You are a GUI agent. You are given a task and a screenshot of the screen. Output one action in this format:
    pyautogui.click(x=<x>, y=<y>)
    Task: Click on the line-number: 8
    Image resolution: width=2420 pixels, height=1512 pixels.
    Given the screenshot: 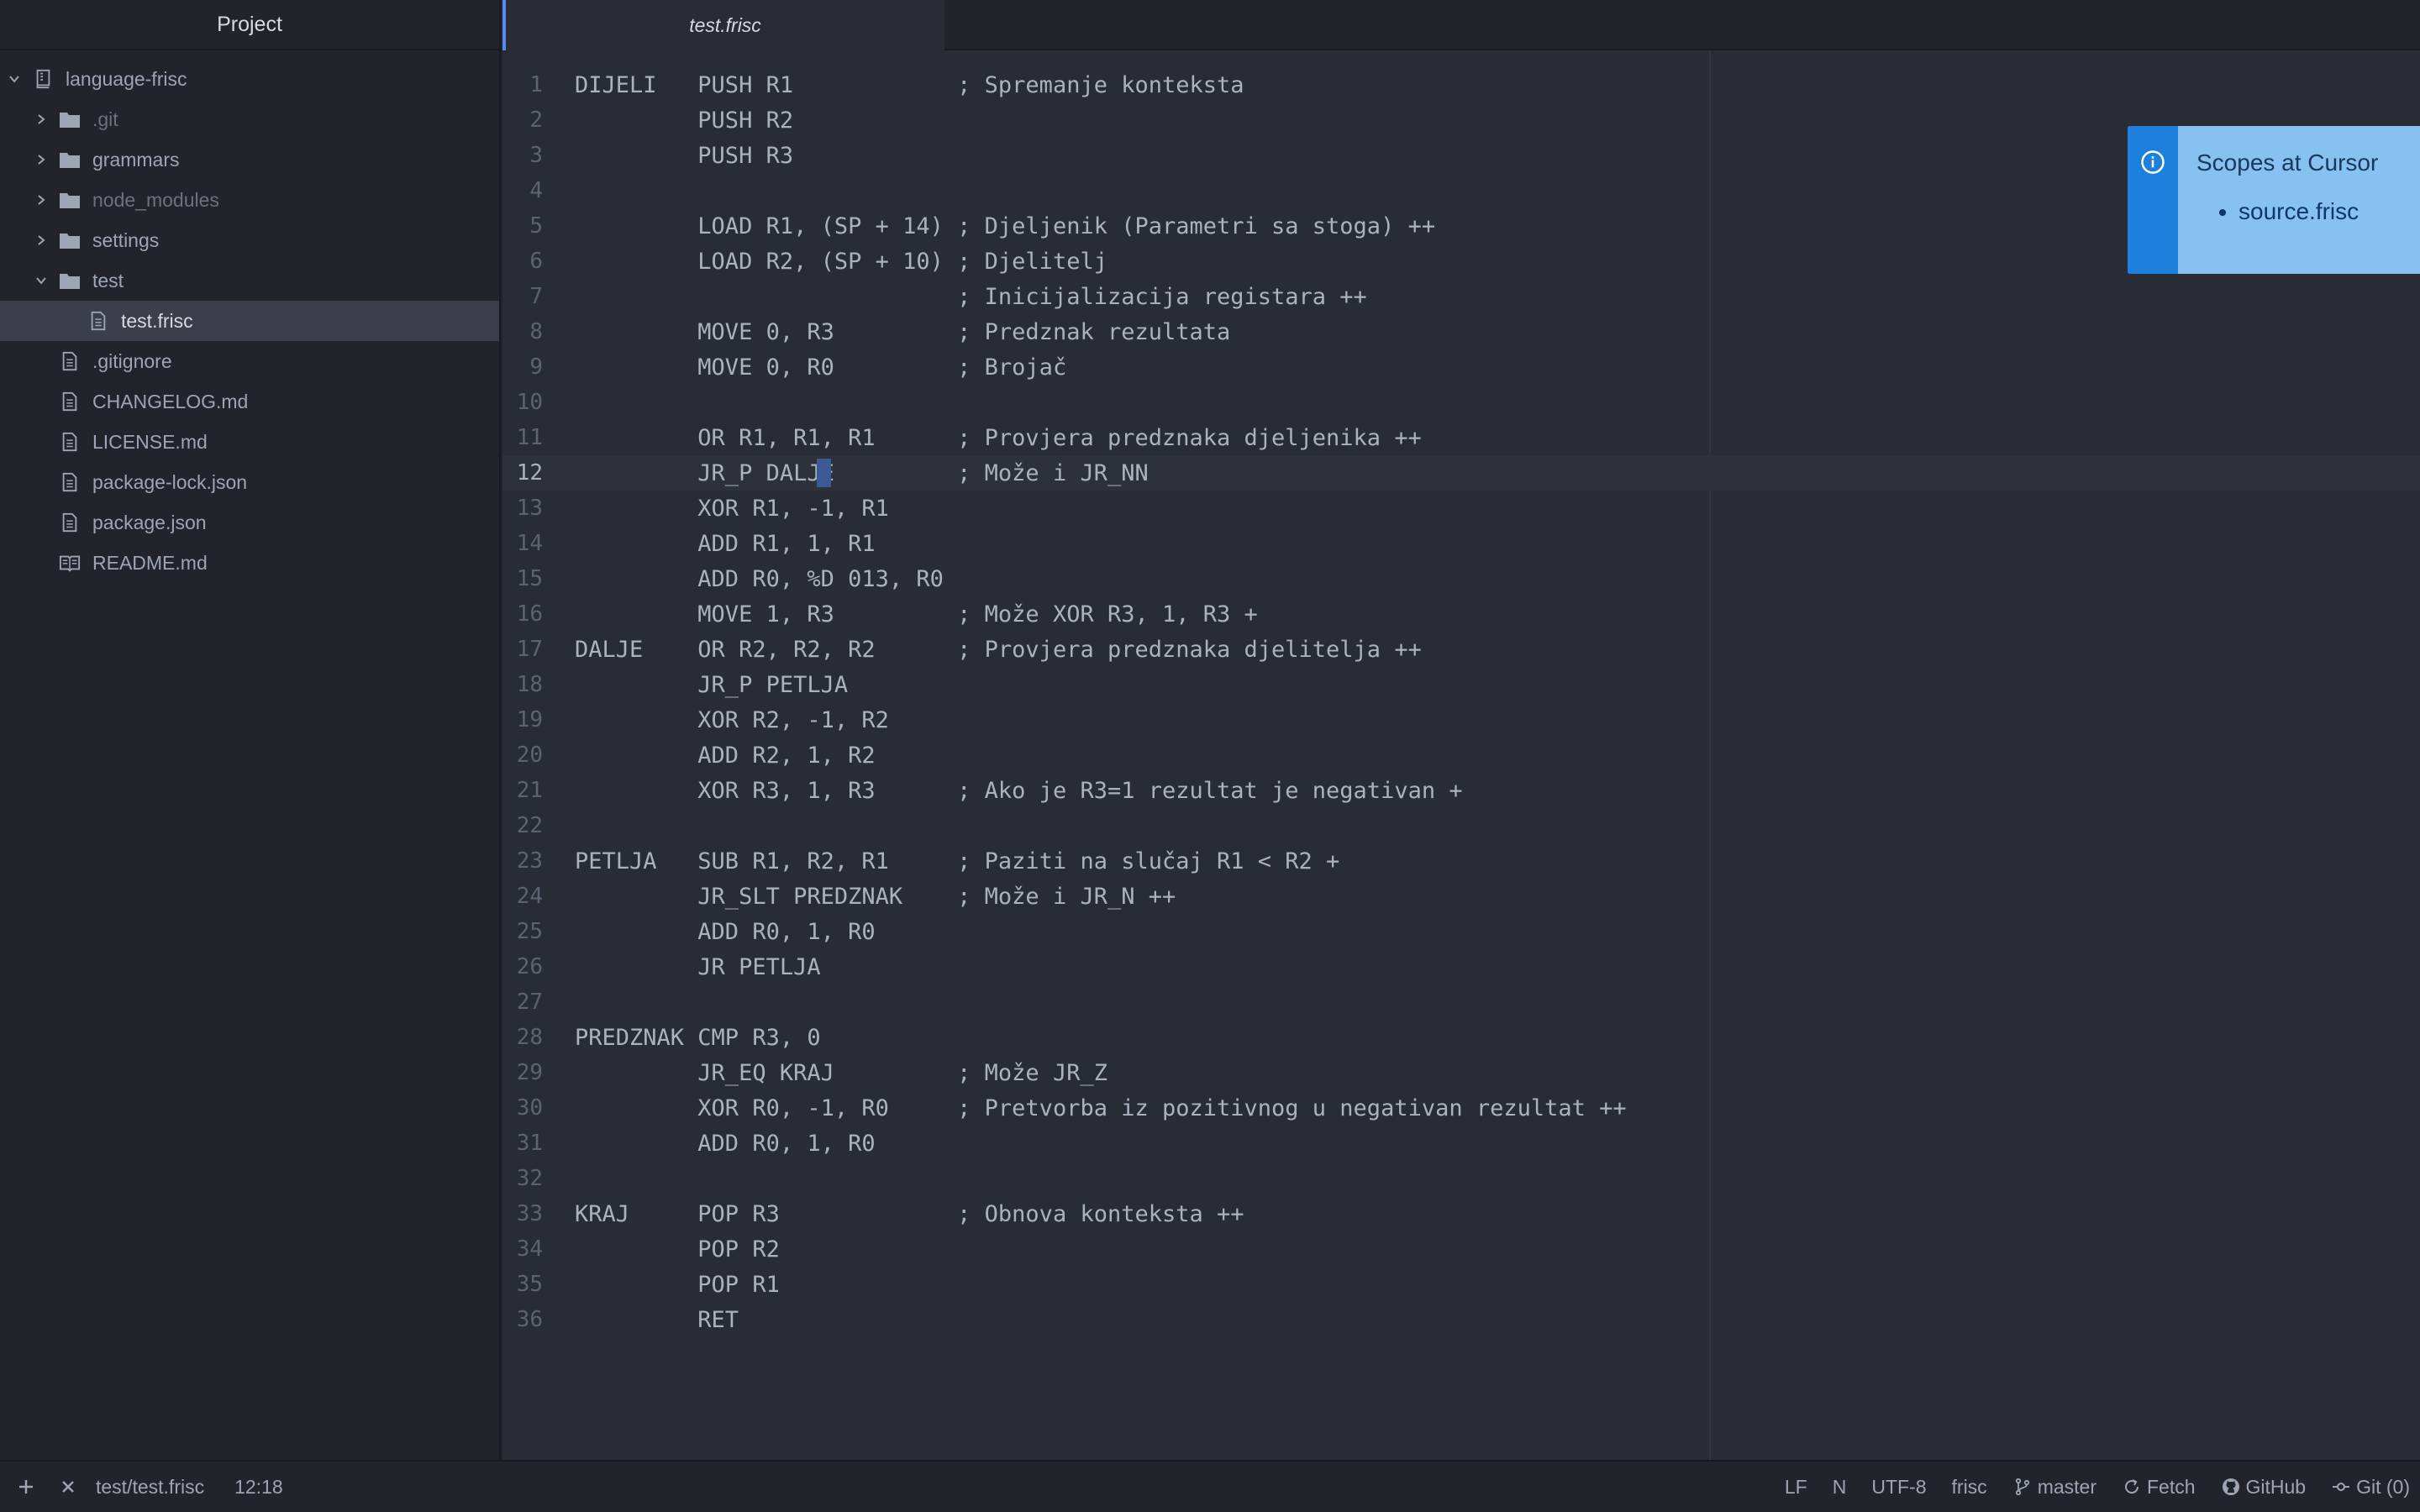 What is the action you would take?
    pyautogui.click(x=536, y=331)
    